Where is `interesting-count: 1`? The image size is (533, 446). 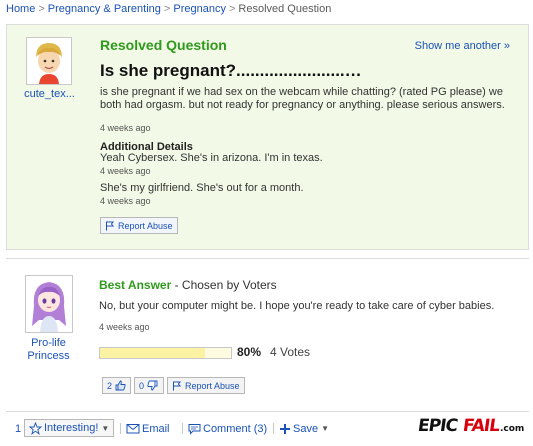 interesting-count: 1 is located at coordinates (18, 428).